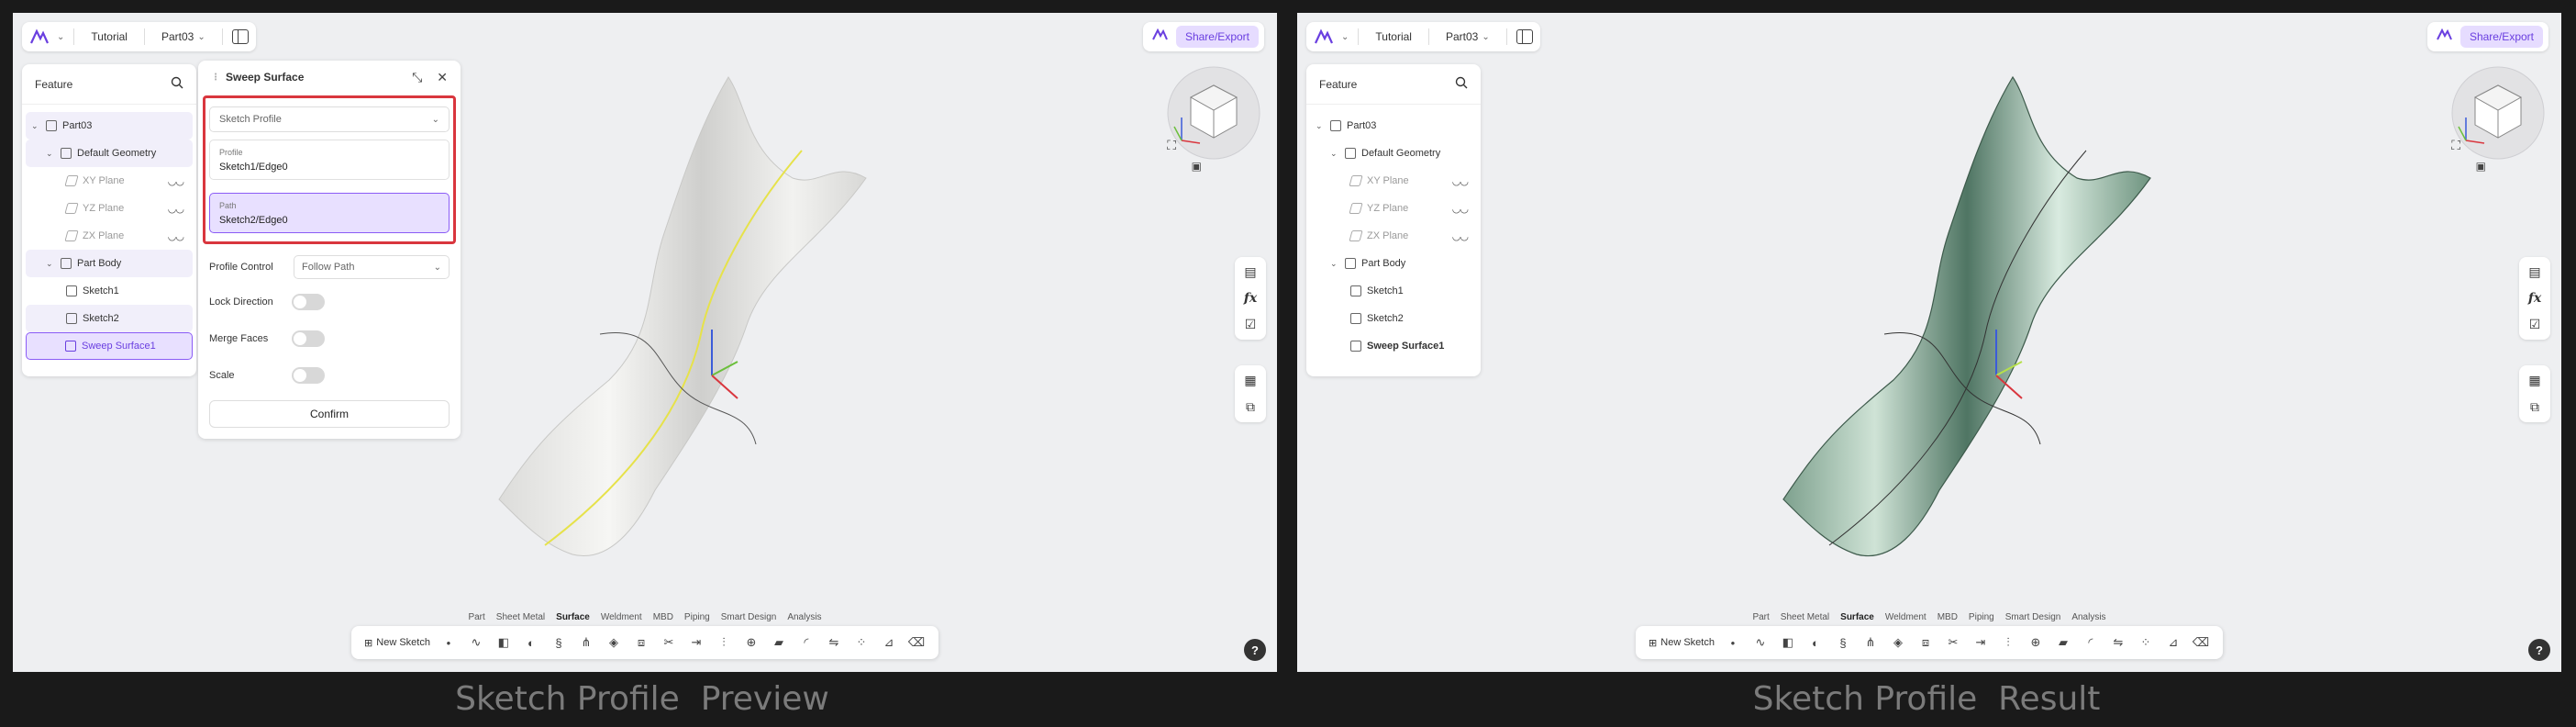 This screenshot has width=2576, height=727. What do you see at coordinates (372, 267) in the screenshot?
I see `profile-control-select: Follow Path ⌄` at bounding box center [372, 267].